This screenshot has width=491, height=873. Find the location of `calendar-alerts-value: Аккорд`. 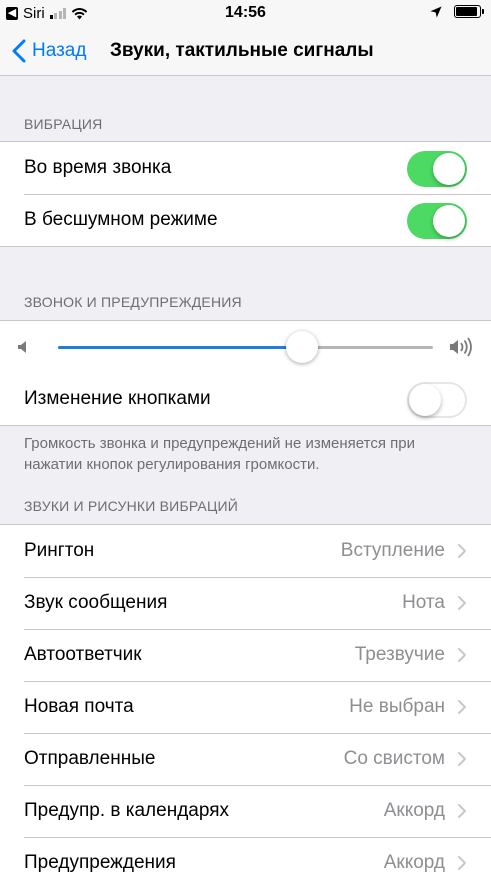

calendar-alerts-value: Аккорд is located at coordinates (414, 810).